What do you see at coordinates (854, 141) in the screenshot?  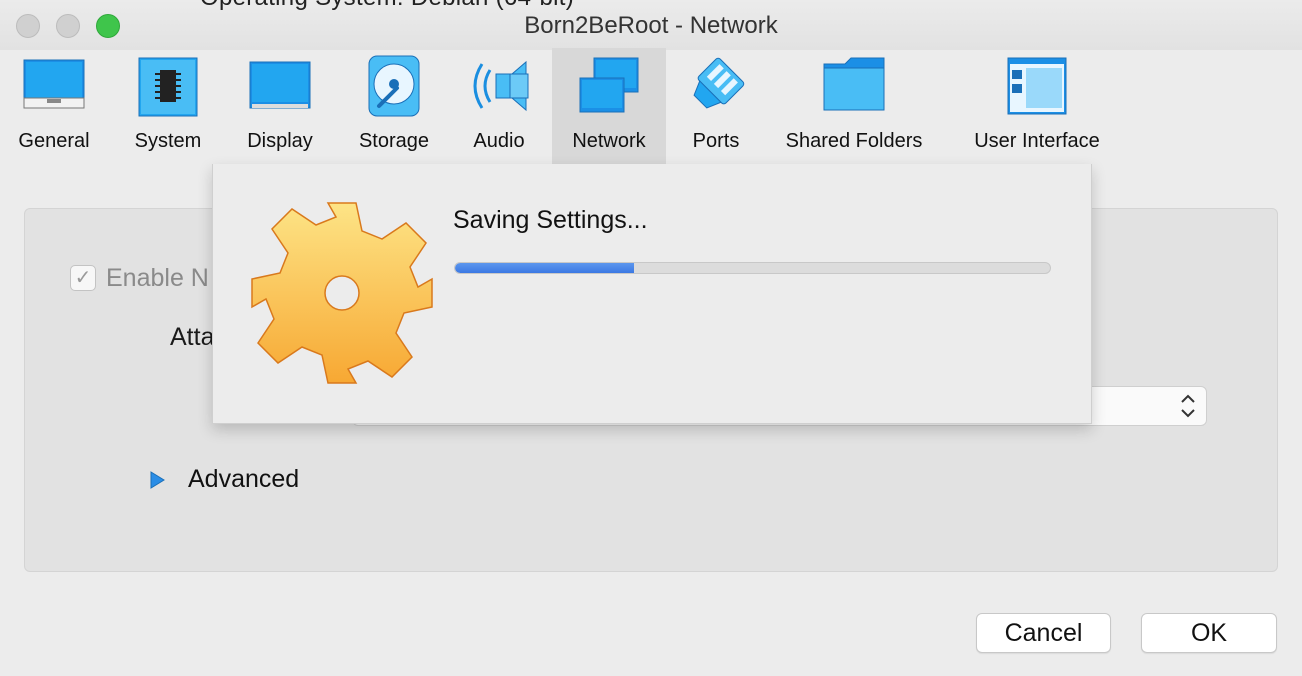 I see `toolbar-label: Shared Folders` at bounding box center [854, 141].